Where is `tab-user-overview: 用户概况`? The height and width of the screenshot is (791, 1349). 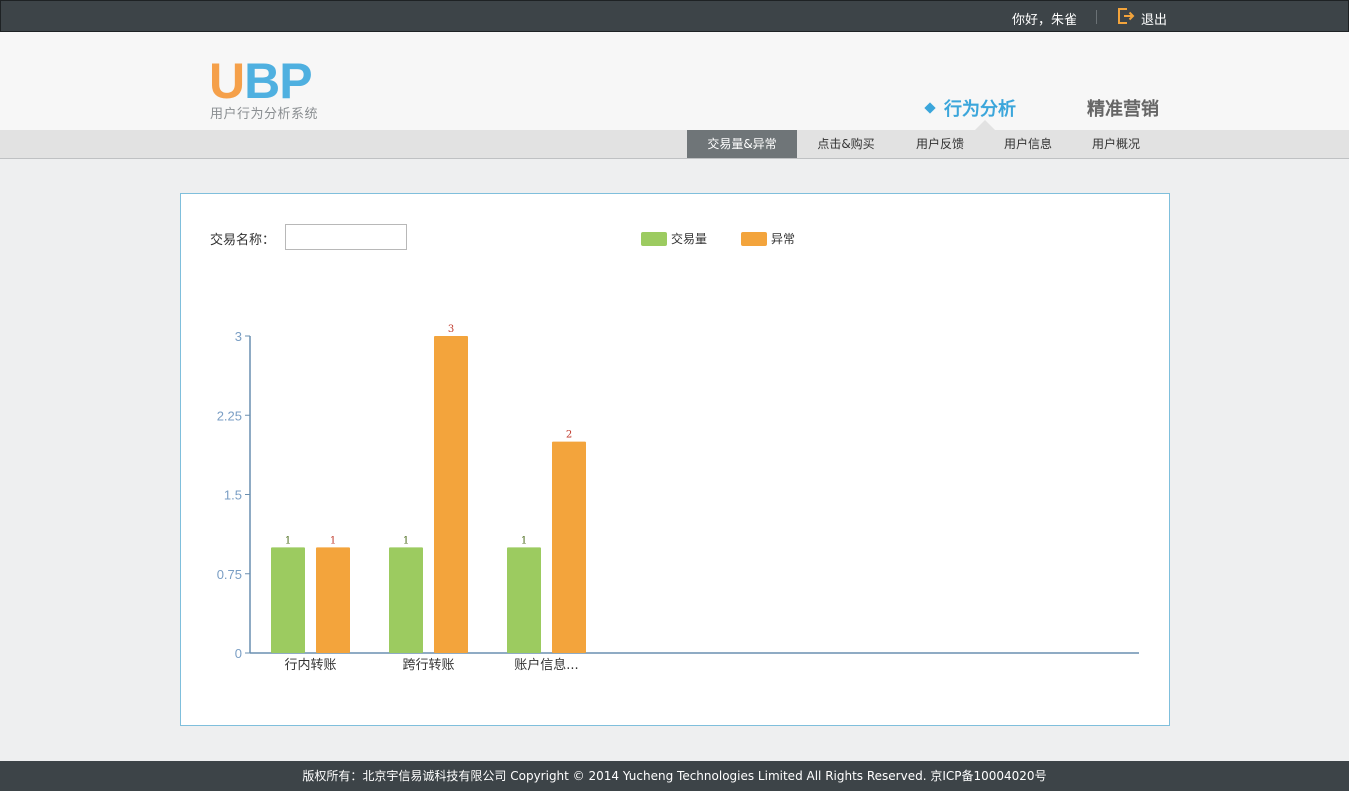 tab-user-overview: 用户概况 is located at coordinates (1116, 144).